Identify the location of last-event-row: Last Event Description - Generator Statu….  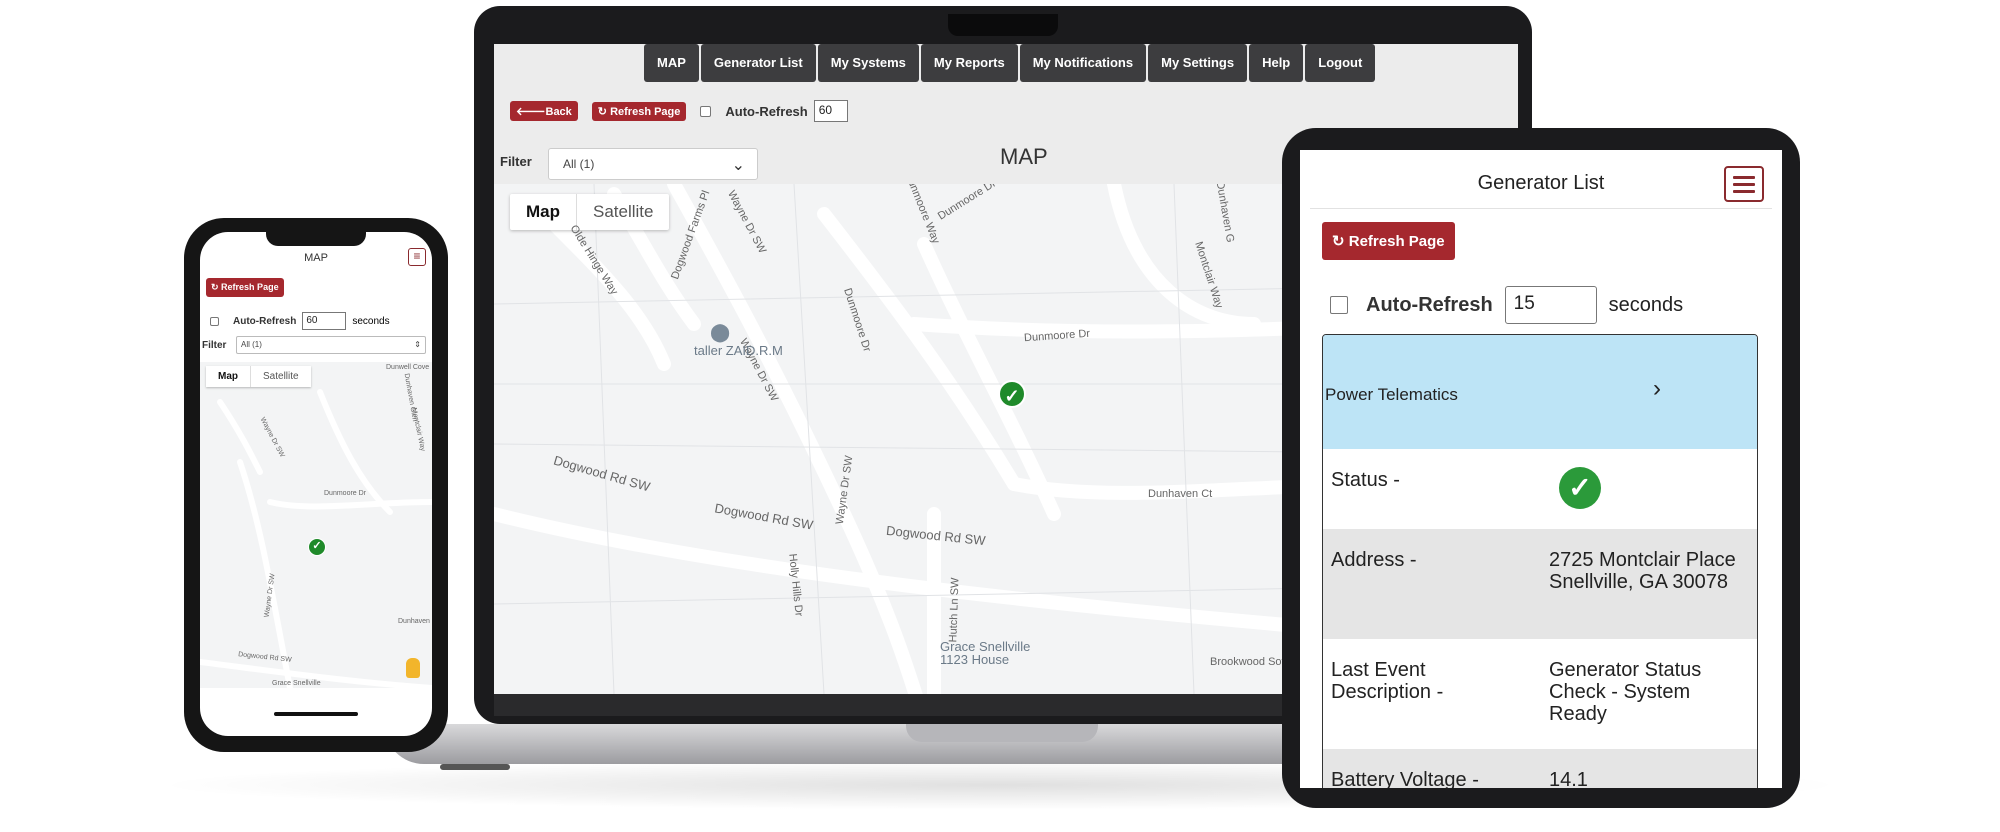
(1540, 694).